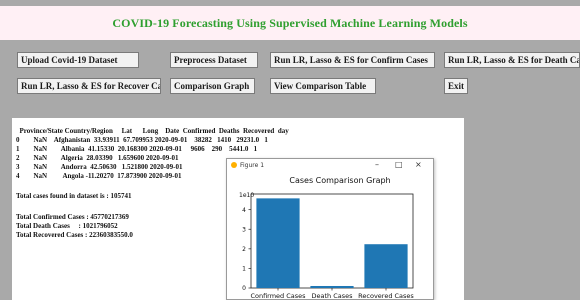  Describe the element at coordinates (339, 180) in the screenshot. I see `chart-title: Cases Comparison Graph` at that location.